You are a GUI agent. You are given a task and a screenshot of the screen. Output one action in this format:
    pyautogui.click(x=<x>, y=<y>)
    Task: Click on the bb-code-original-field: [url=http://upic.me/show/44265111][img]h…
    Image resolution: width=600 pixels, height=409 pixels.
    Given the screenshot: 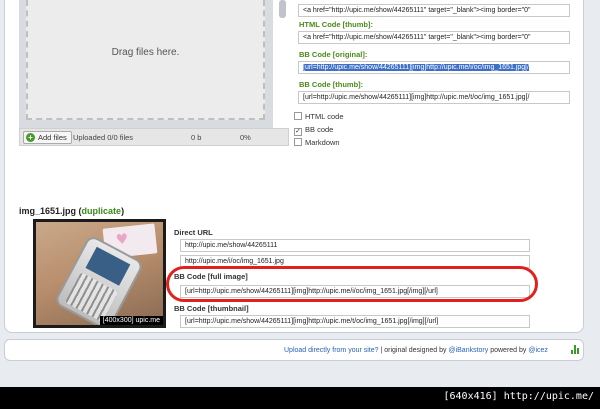 What is the action you would take?
    pyautogui.click(x=434, y=67)
    